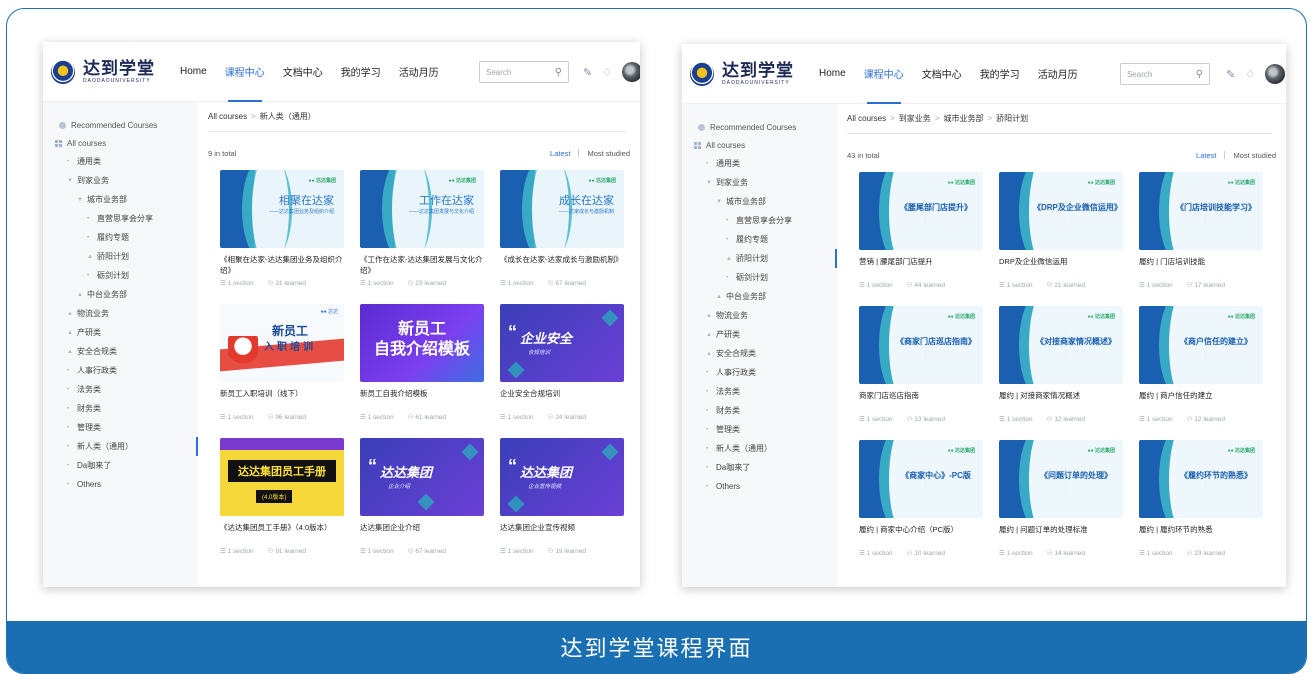 The width and height of the screenshot is (1313, 680). I want to click on breadcrumb-all-courses: All courses, so click(227, 116).